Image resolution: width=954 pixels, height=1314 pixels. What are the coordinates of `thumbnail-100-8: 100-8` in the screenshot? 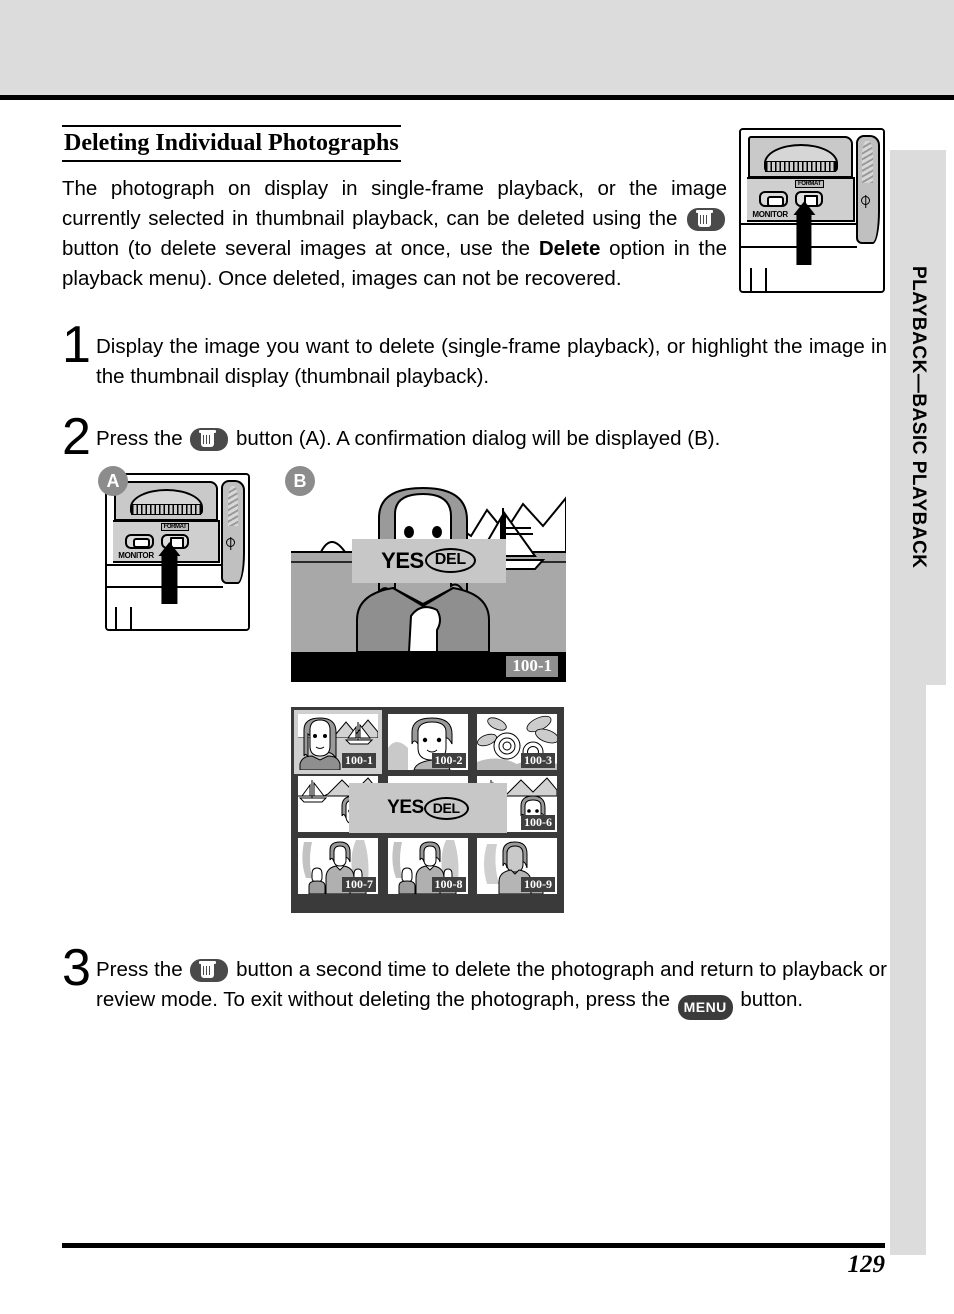 It's located at (427, 866).